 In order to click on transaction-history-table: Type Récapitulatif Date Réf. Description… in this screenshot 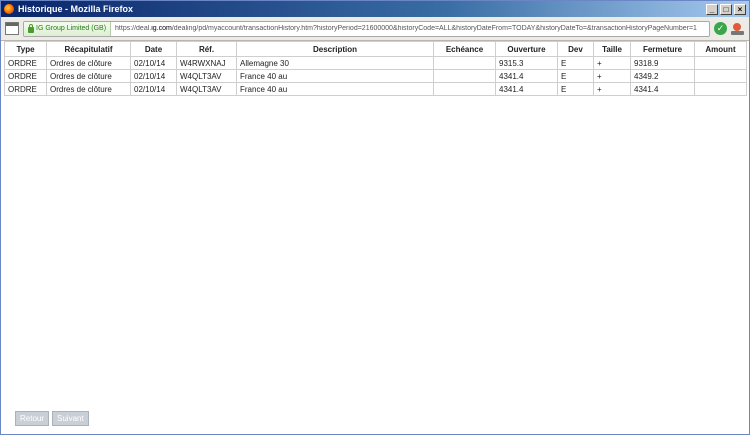, I will do `click(375, 68)`.